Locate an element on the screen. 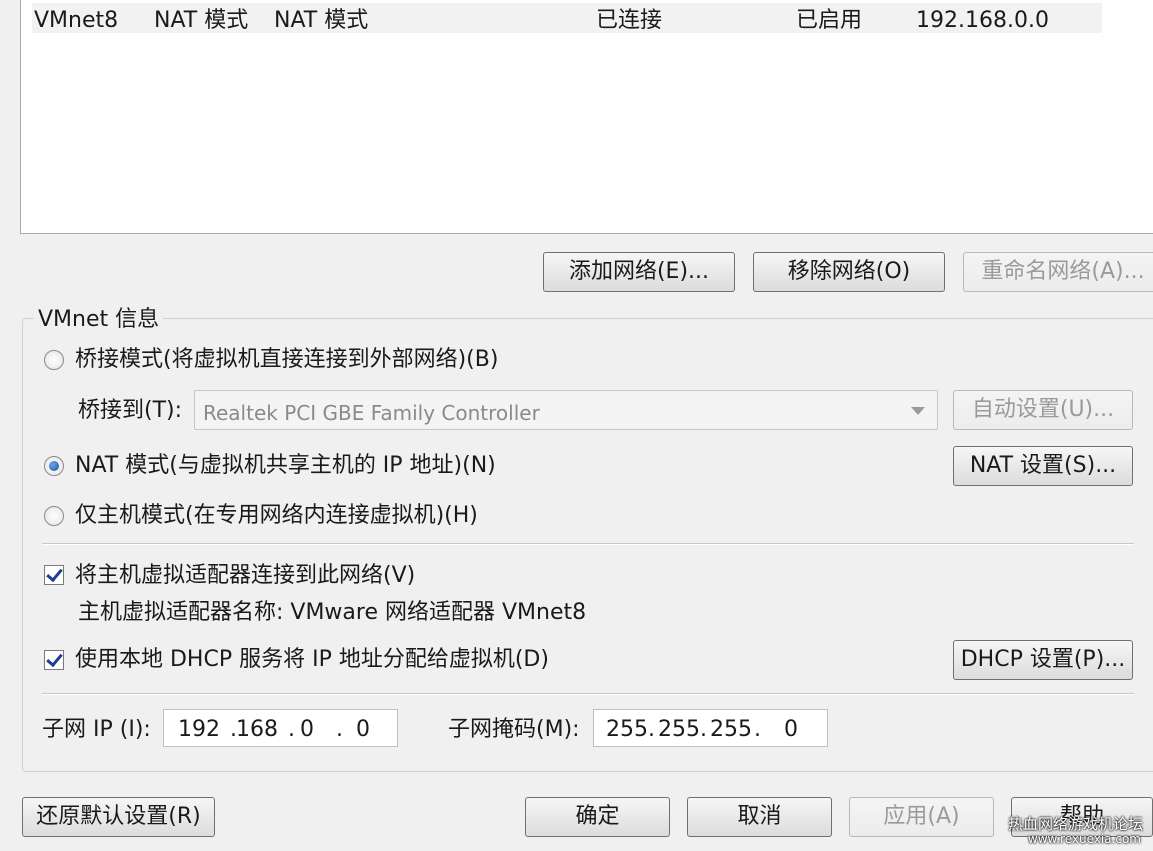  ok-button: 确定 is located at coordinates (597, 817).